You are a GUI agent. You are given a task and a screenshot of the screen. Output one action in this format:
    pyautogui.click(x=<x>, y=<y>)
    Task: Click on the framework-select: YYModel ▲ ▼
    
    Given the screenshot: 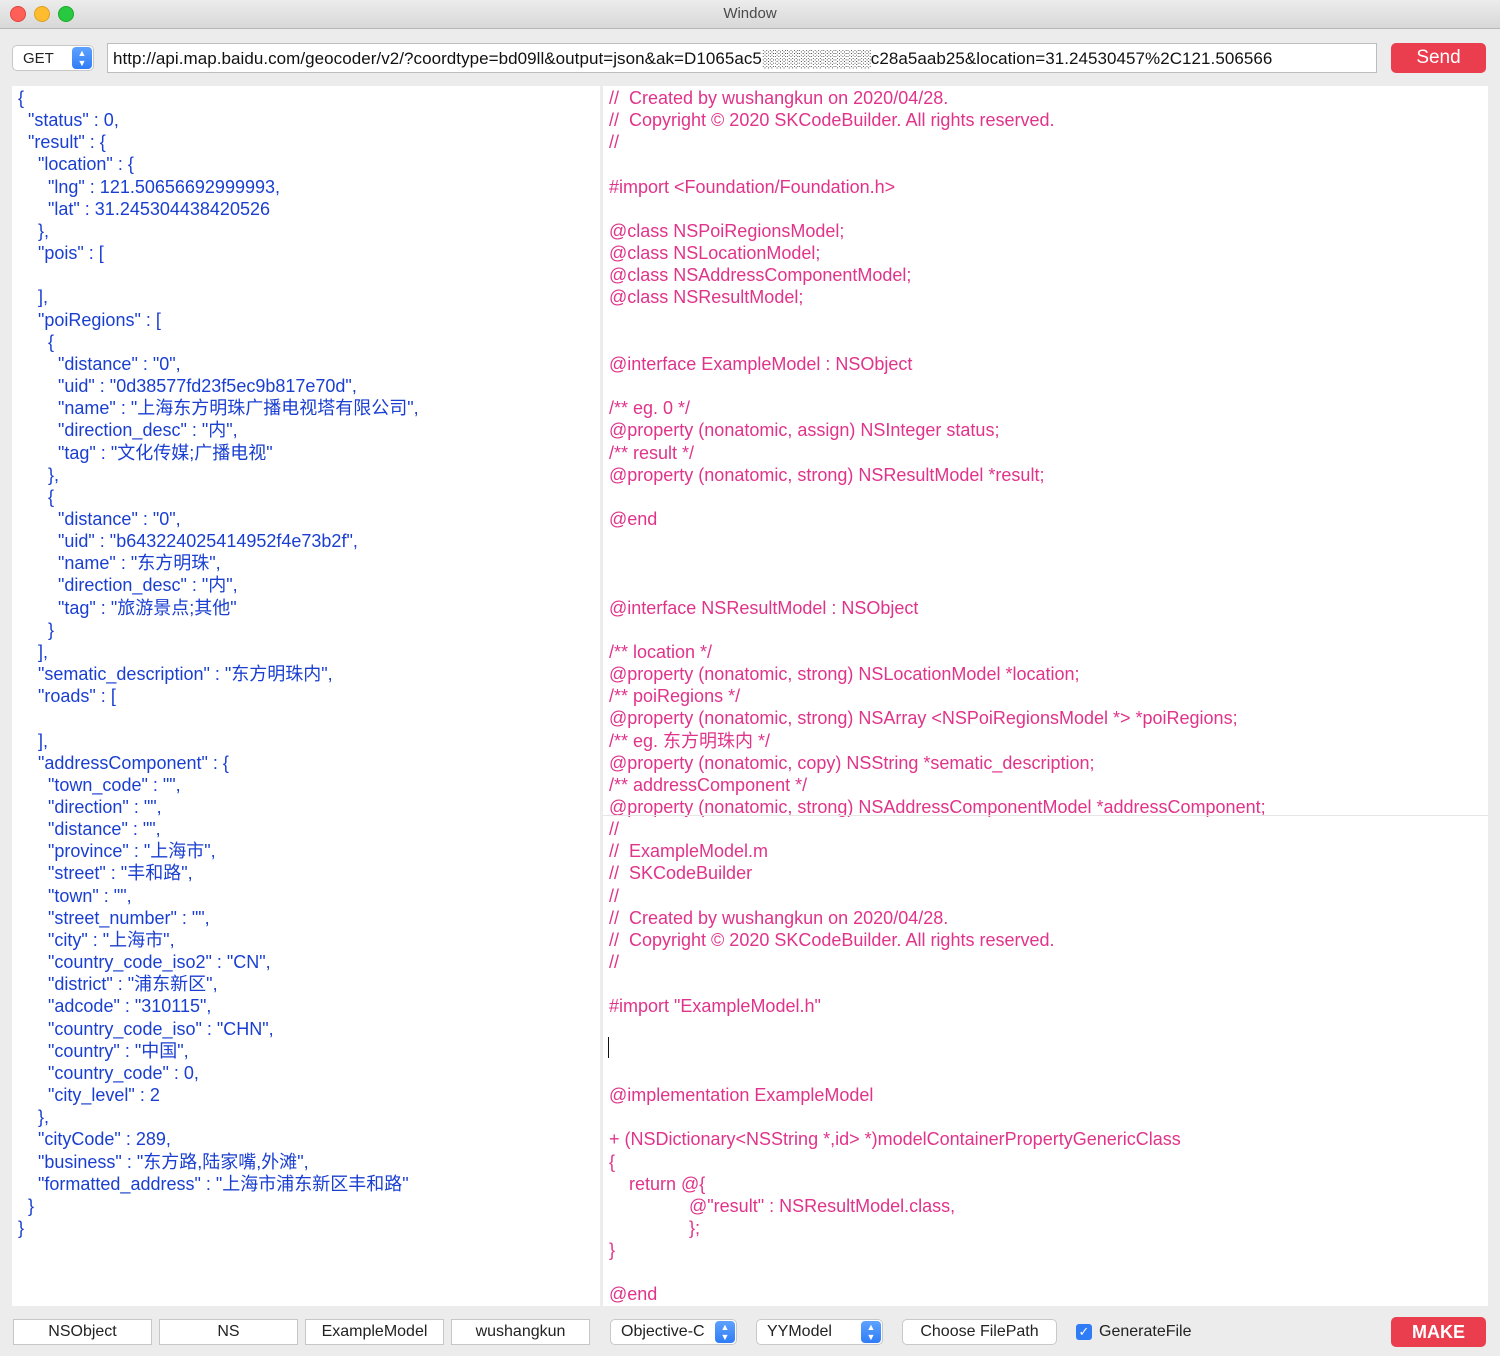 What is the action you would take?
    pyautogui.click(x=819, y=1332)
    